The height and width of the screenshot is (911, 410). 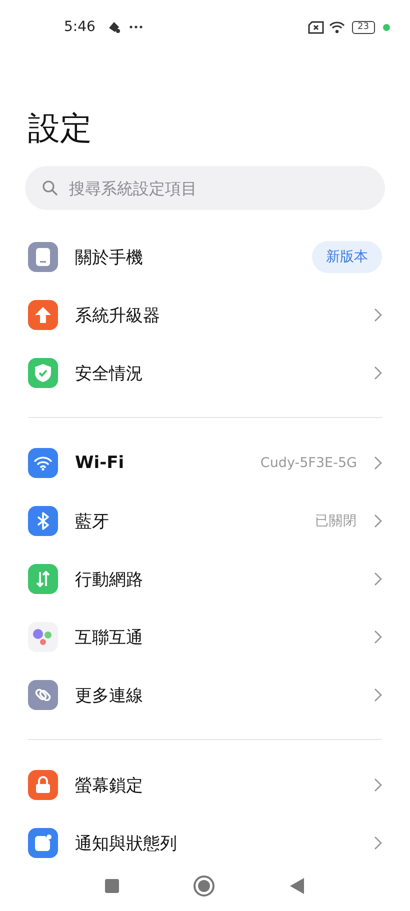 What do you see at coordinates (205, 521) in the screenshot?
I see `settings-item: 藍牙 已關閉` at bounding box center [205, 521].